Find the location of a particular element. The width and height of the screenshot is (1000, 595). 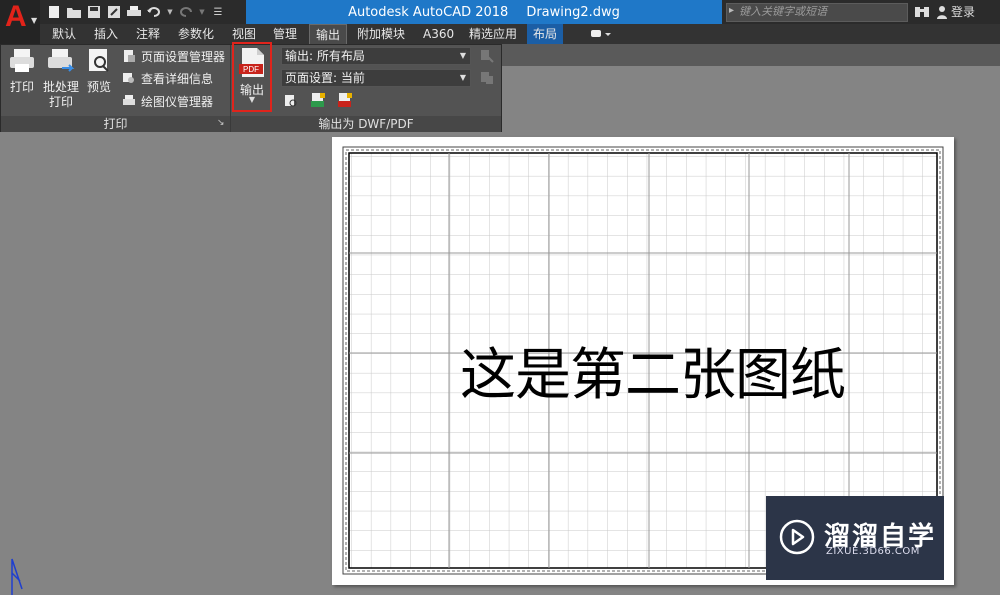

sign-in-button: 登录 is located at coordinates (955, 11).